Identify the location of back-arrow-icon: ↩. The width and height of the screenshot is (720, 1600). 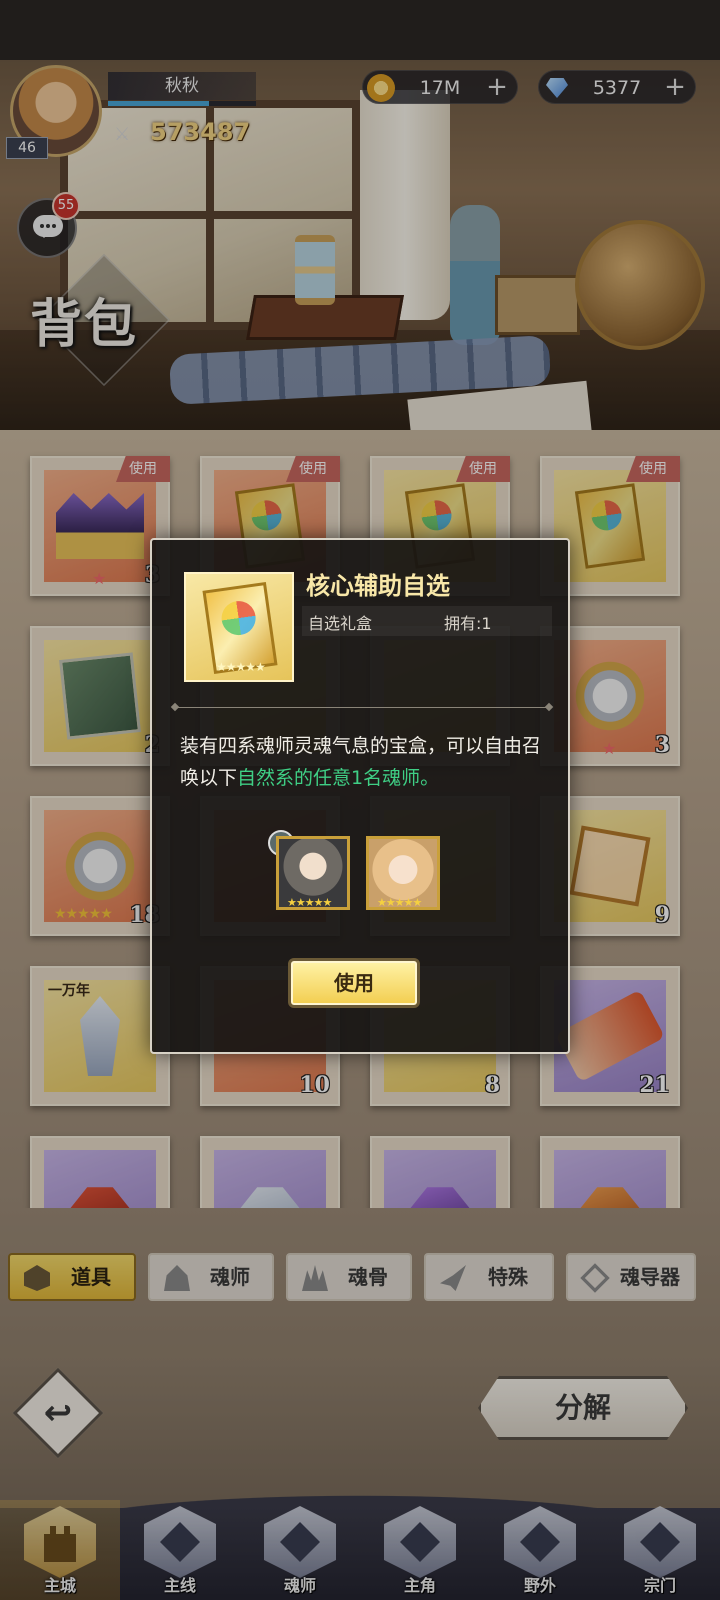
(58, 1413).